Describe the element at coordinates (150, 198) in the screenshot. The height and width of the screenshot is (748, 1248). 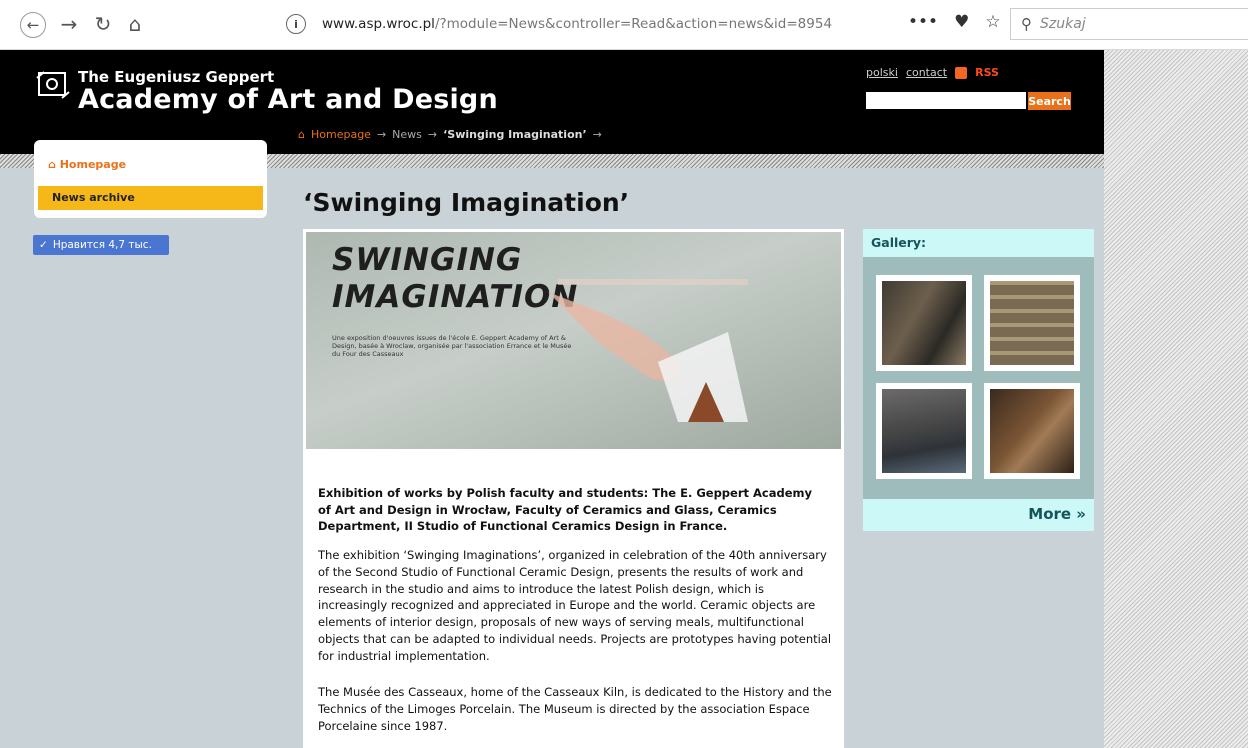
I see `sidebar-item-news-archive: News archive` at that location.